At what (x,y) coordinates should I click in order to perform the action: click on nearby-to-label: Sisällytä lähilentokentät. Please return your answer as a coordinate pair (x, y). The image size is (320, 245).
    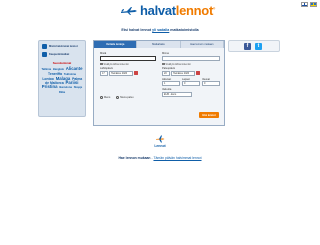
    Looking at the image, I should click on (178, 64).